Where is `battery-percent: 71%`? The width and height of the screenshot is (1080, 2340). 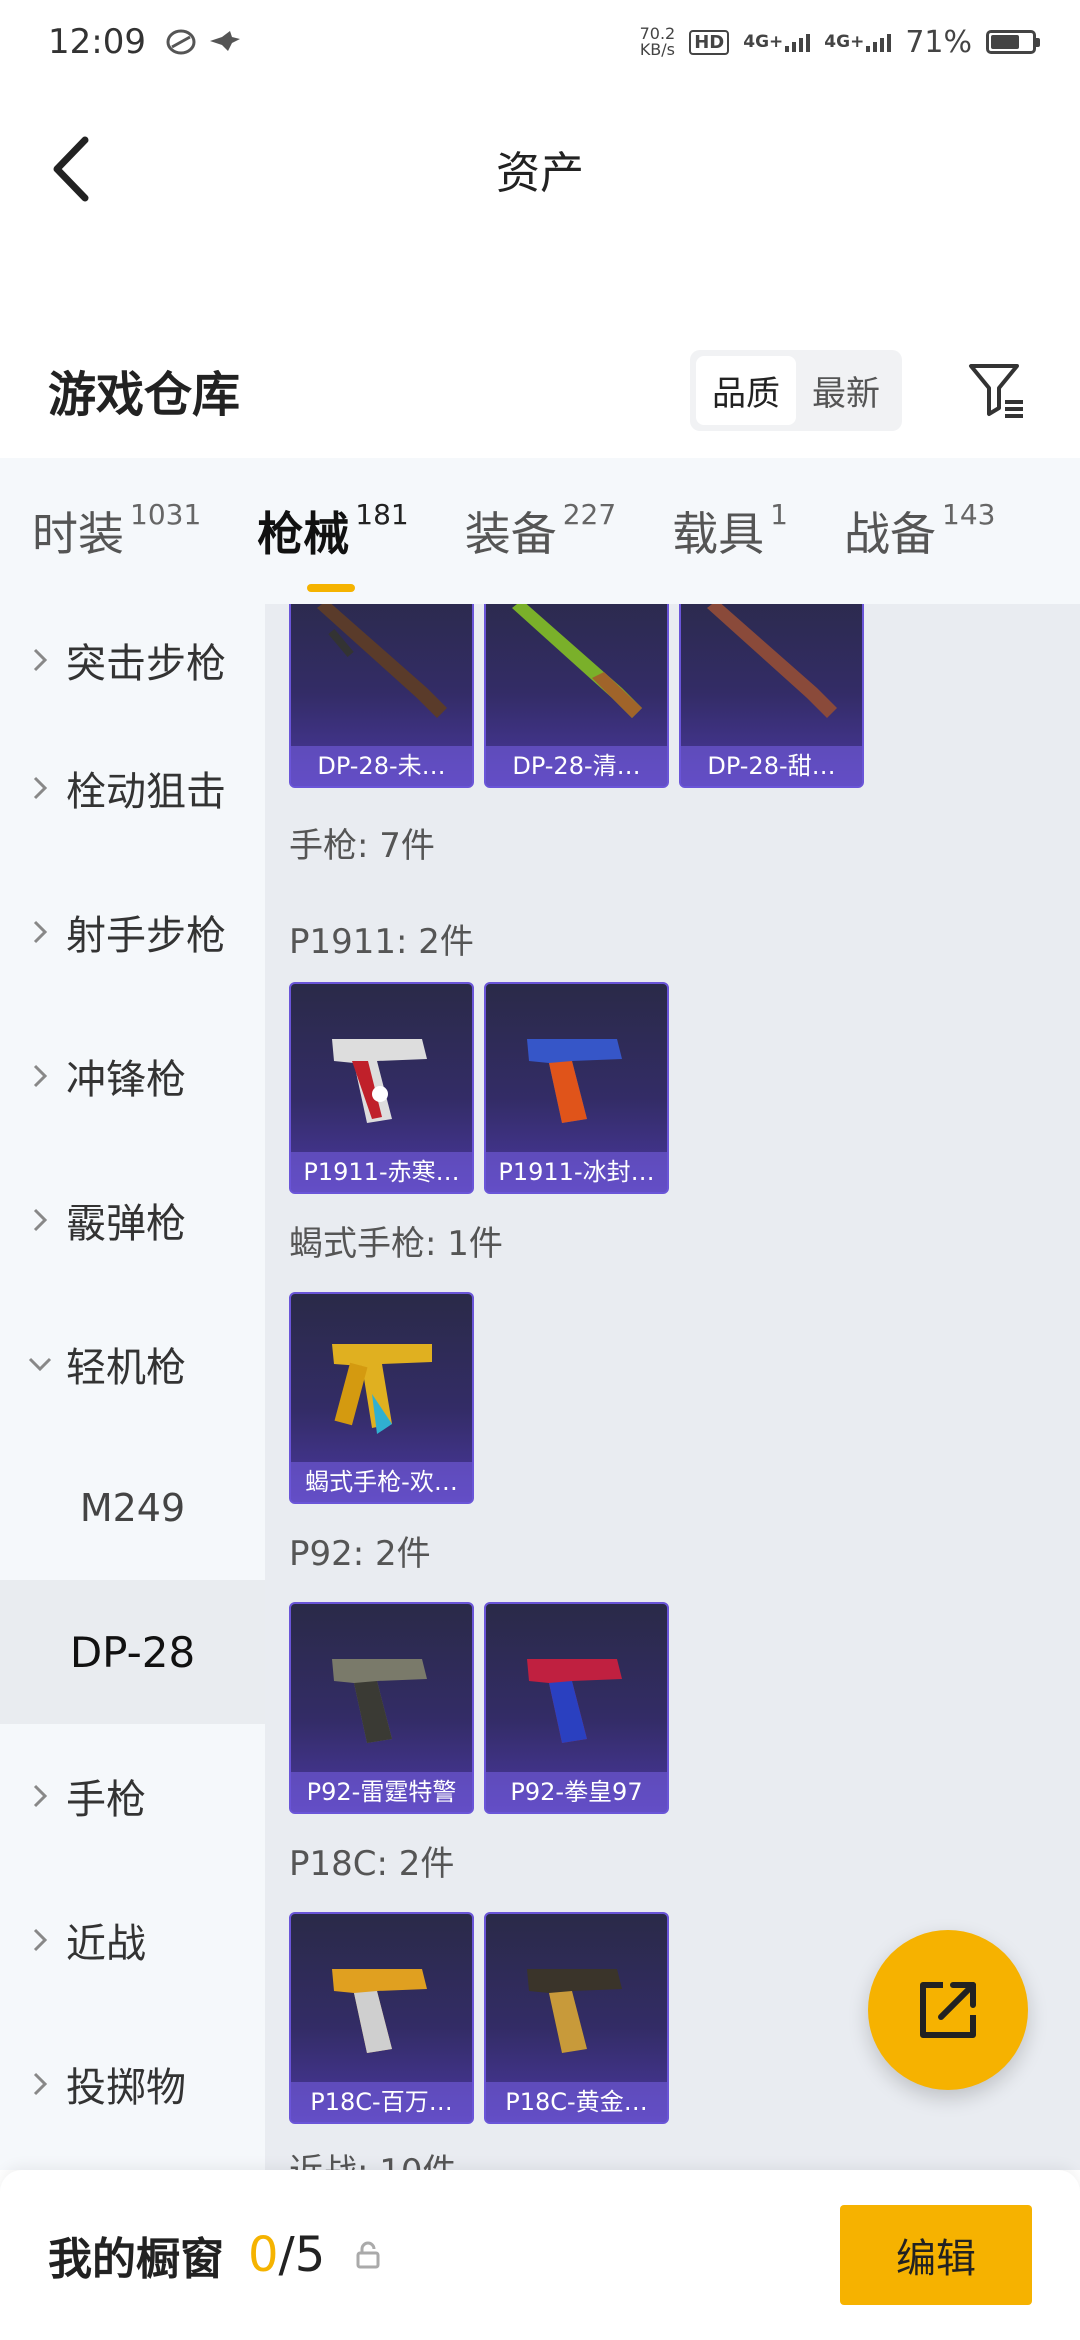
battery-percent: 71% is located at coordinates (938, 42).